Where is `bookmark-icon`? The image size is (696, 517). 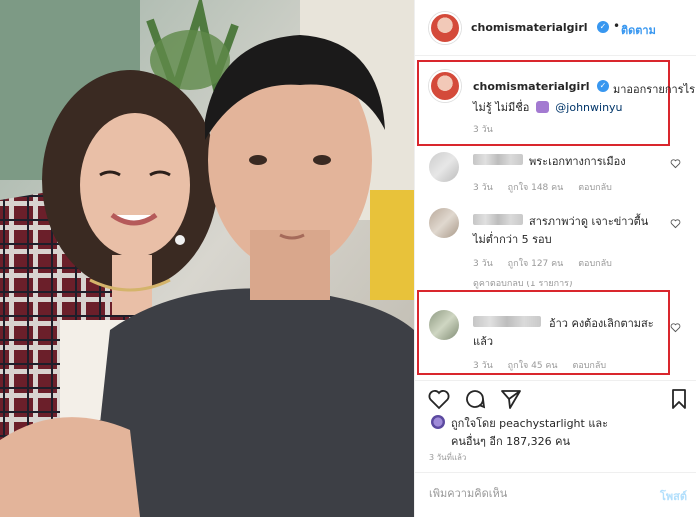 bookmark-icon is located at coordinates (679, 399).